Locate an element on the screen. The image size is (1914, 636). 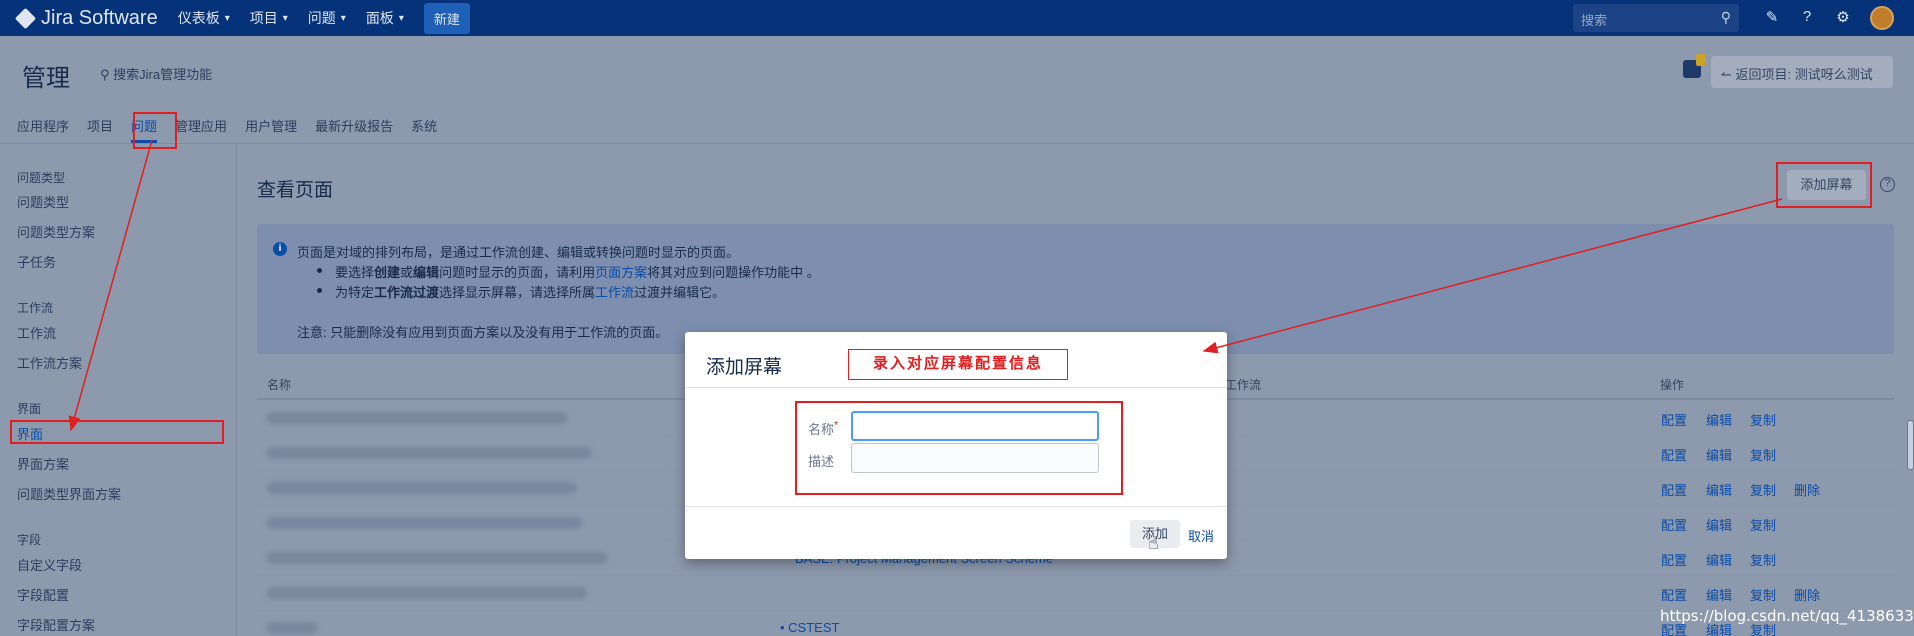
screen-schemes-link: 页面方案 is located at coordinates (621, 272).